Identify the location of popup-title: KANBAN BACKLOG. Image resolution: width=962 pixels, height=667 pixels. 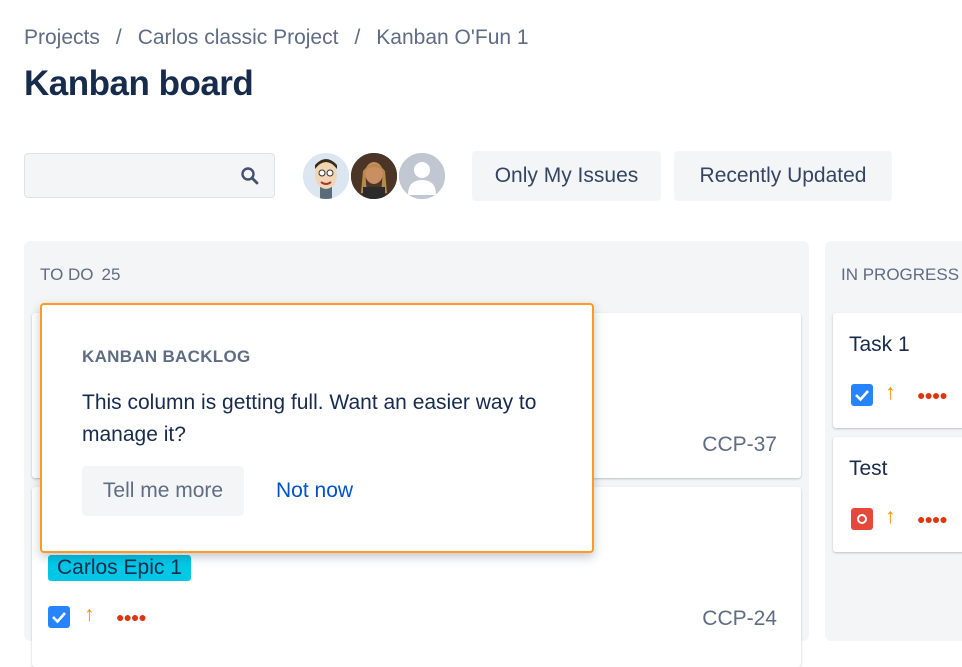
(166, 356).